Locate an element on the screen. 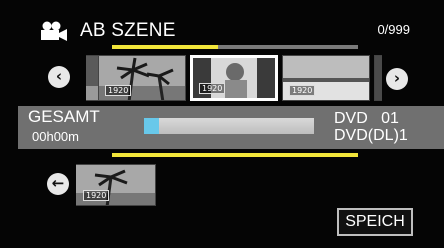 This screenshot has width=444, height=248. next-scene-button: › is located at coordinates (397, 79).